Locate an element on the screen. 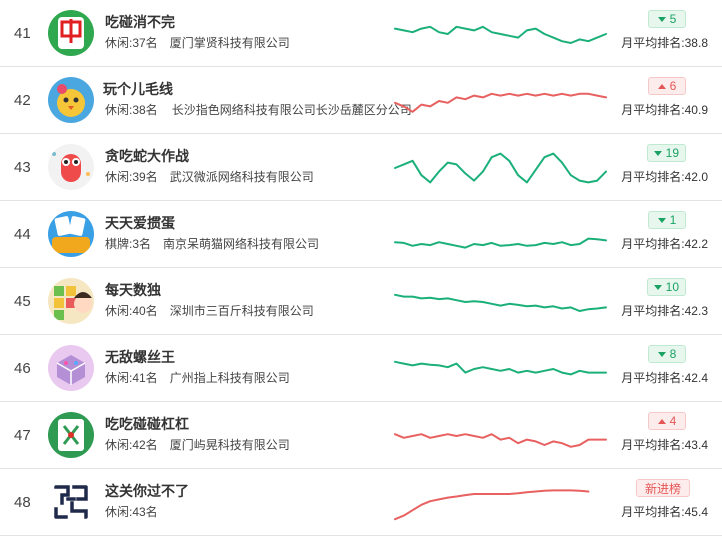 This screenshot has height=538, width=722. app-meta: 休闲:38名 长沙指色网络科技有限公司长沙岳麓区分公司 is located at coordinates (258, 109).